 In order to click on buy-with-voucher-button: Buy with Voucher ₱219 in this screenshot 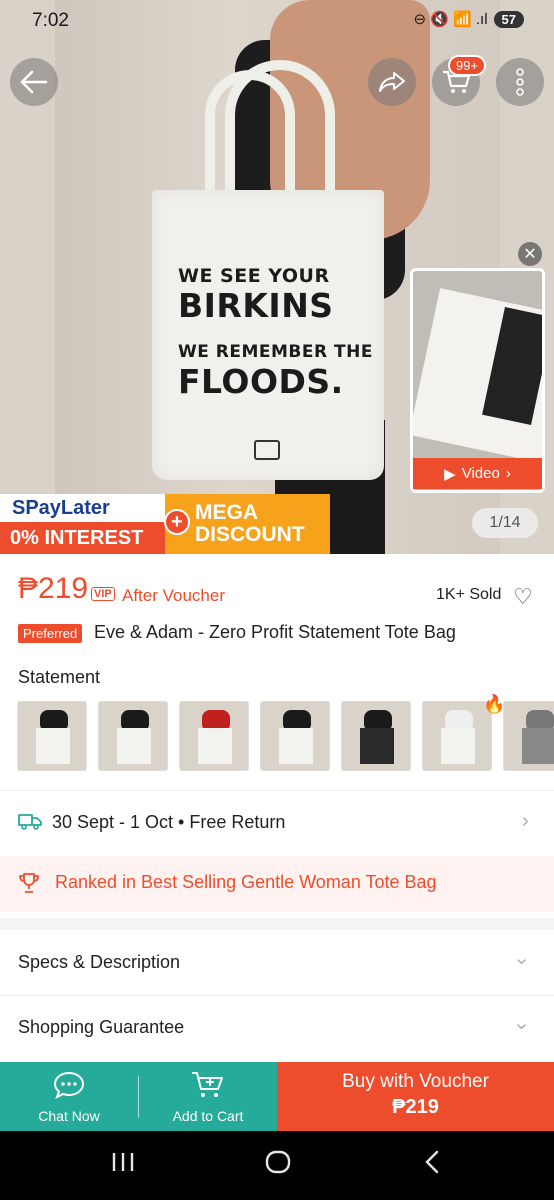, I will do `click(415, 1096)`.